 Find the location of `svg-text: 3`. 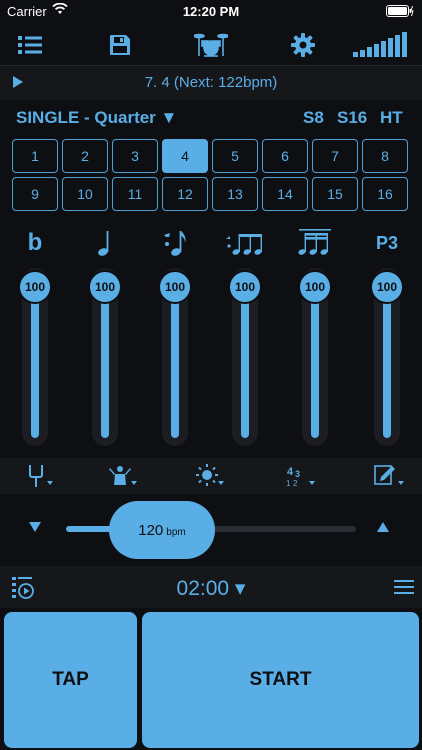

svg-text: 3 is located at coordinates (297, 474).